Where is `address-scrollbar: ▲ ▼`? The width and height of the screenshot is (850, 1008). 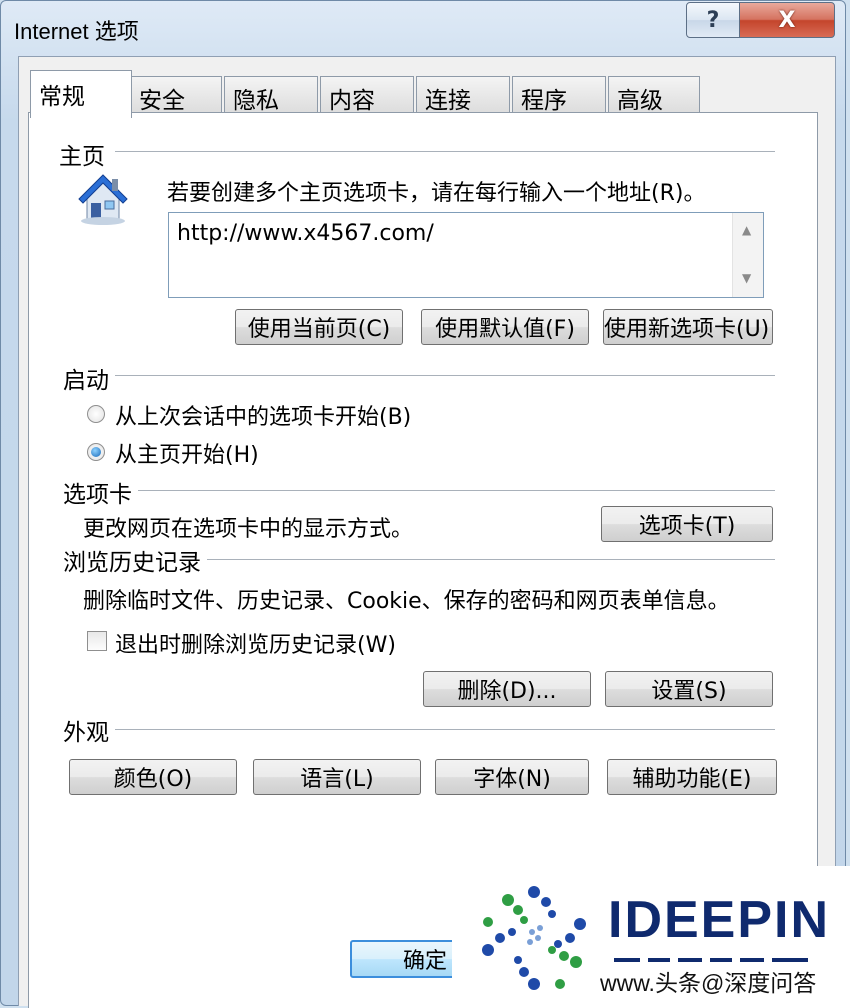
address-scrollbar: ▲ ▼ is located at coordinates (747, 255).